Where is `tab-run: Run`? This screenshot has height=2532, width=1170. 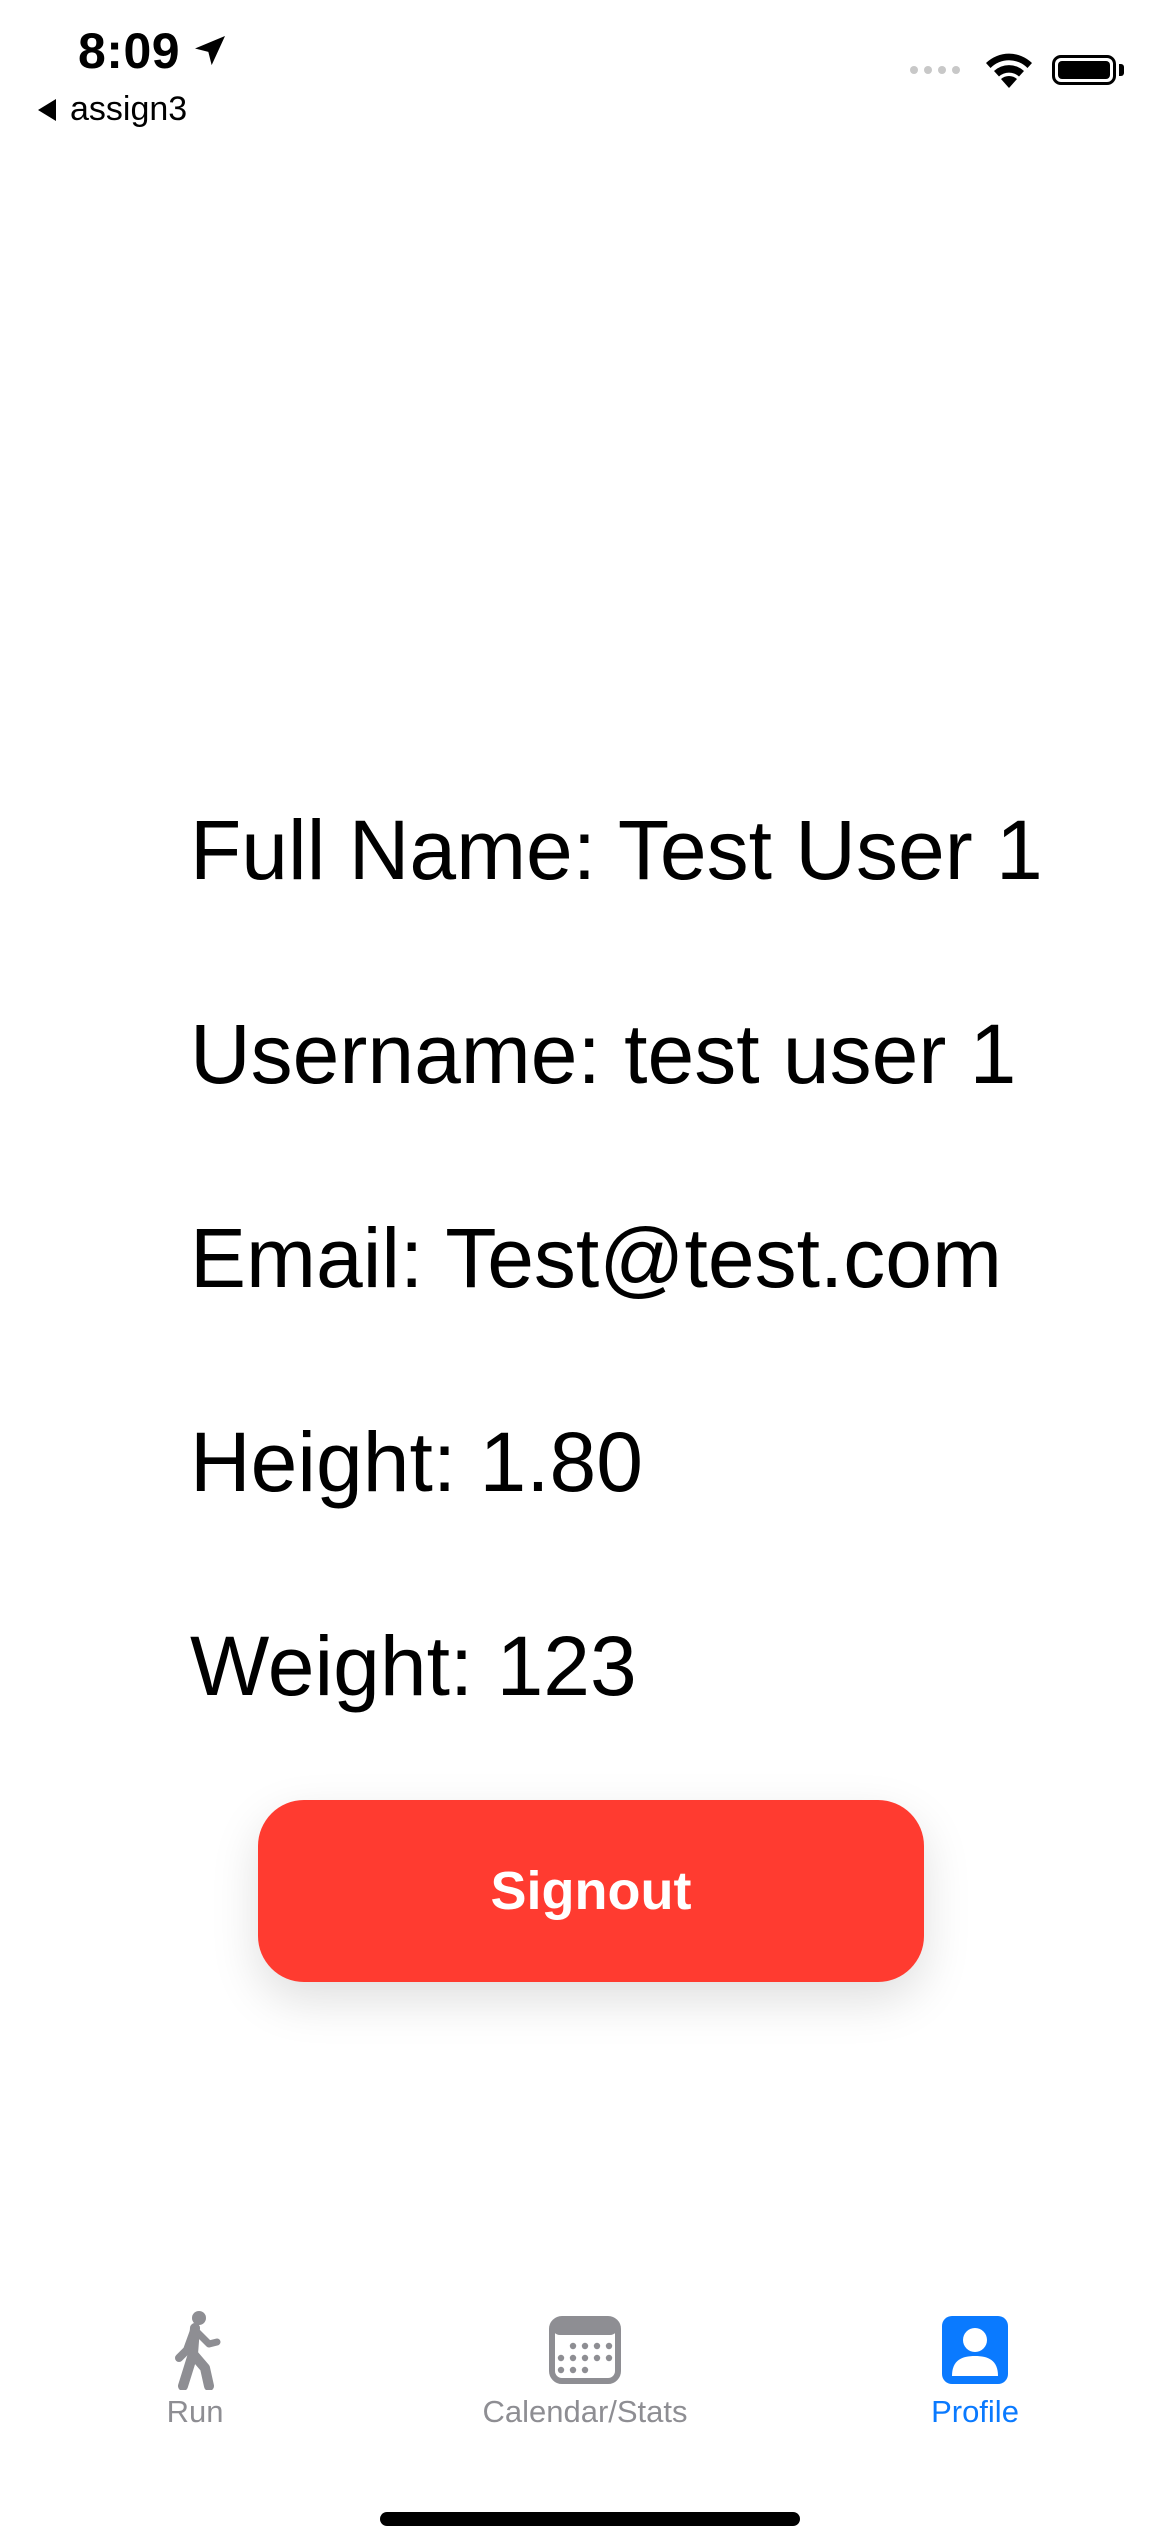 tab-run: Run is located at coordinates (195, 2385).